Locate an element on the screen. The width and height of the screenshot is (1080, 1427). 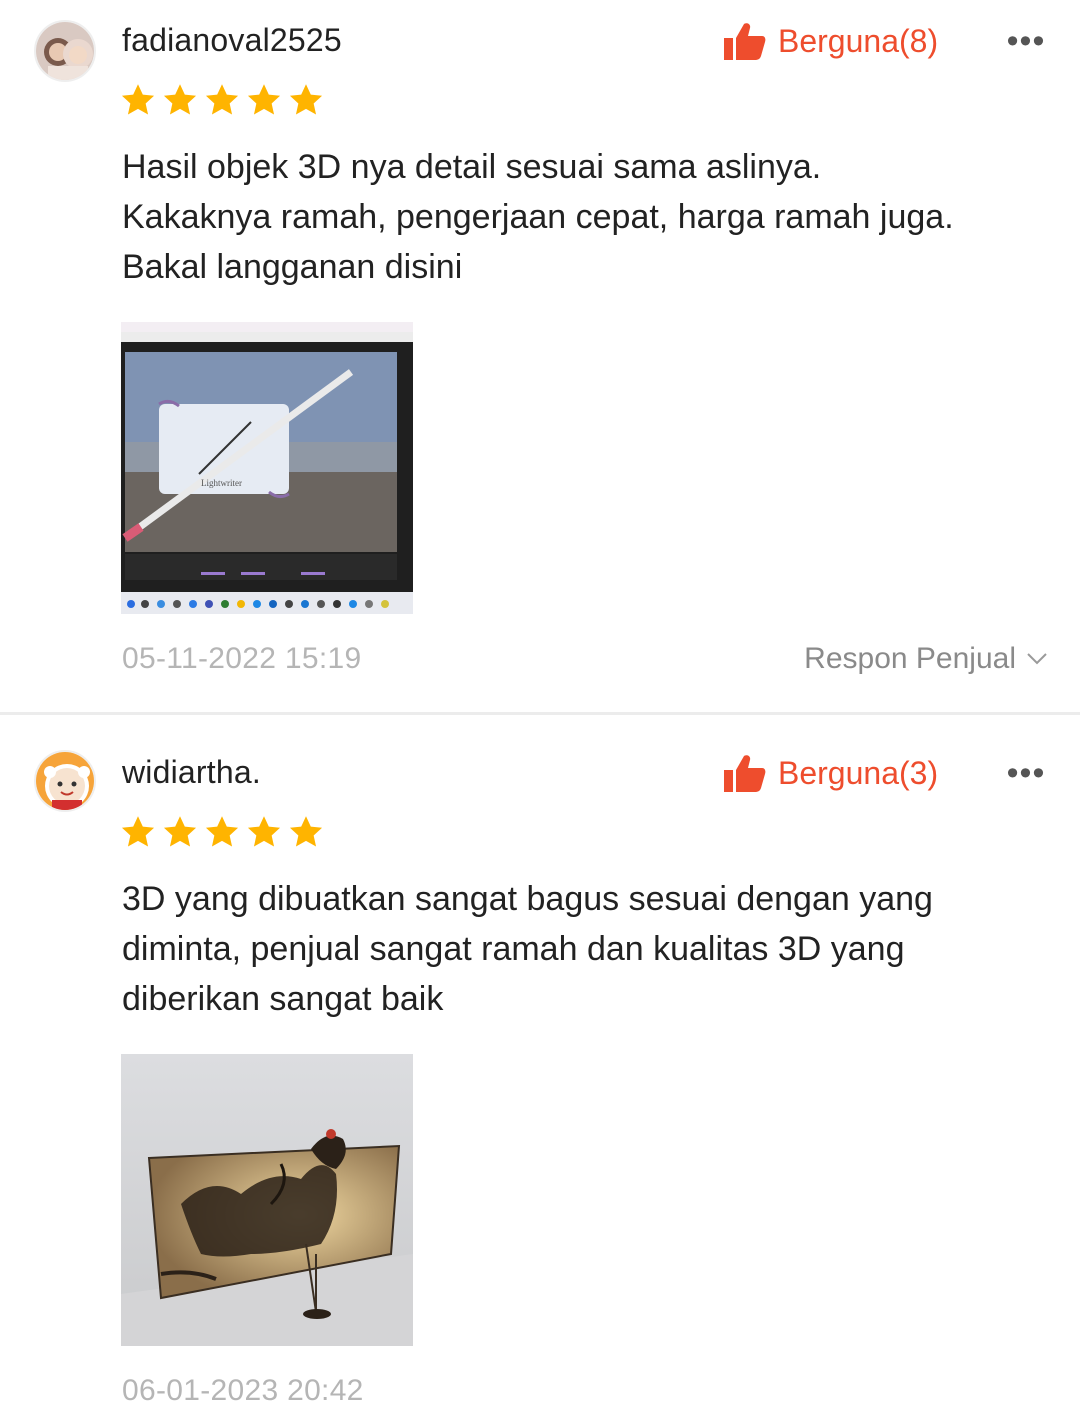
review-photo is located at coordinates (267, 1200).